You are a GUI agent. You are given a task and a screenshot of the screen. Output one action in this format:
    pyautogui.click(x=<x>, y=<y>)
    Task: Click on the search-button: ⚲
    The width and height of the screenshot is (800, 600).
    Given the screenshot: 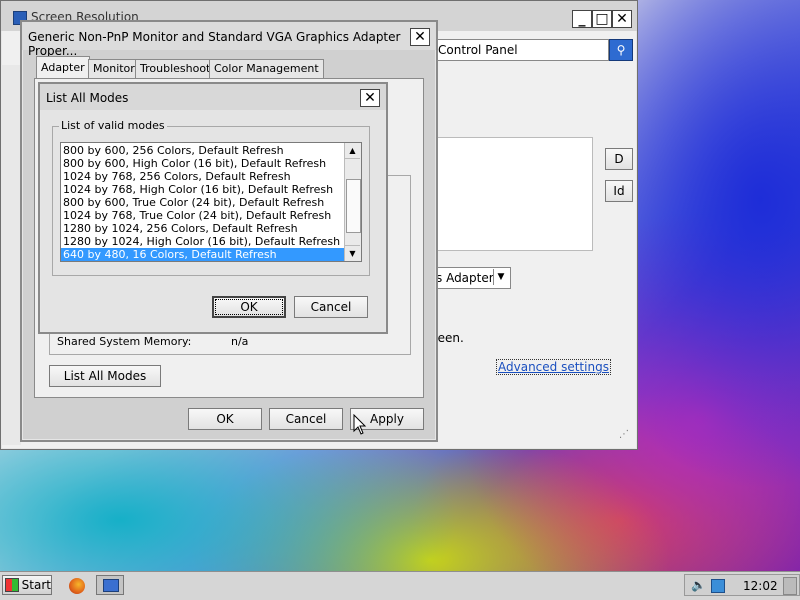 What is the action you would take?
    pyautogui.click(x=621, y=50)
    